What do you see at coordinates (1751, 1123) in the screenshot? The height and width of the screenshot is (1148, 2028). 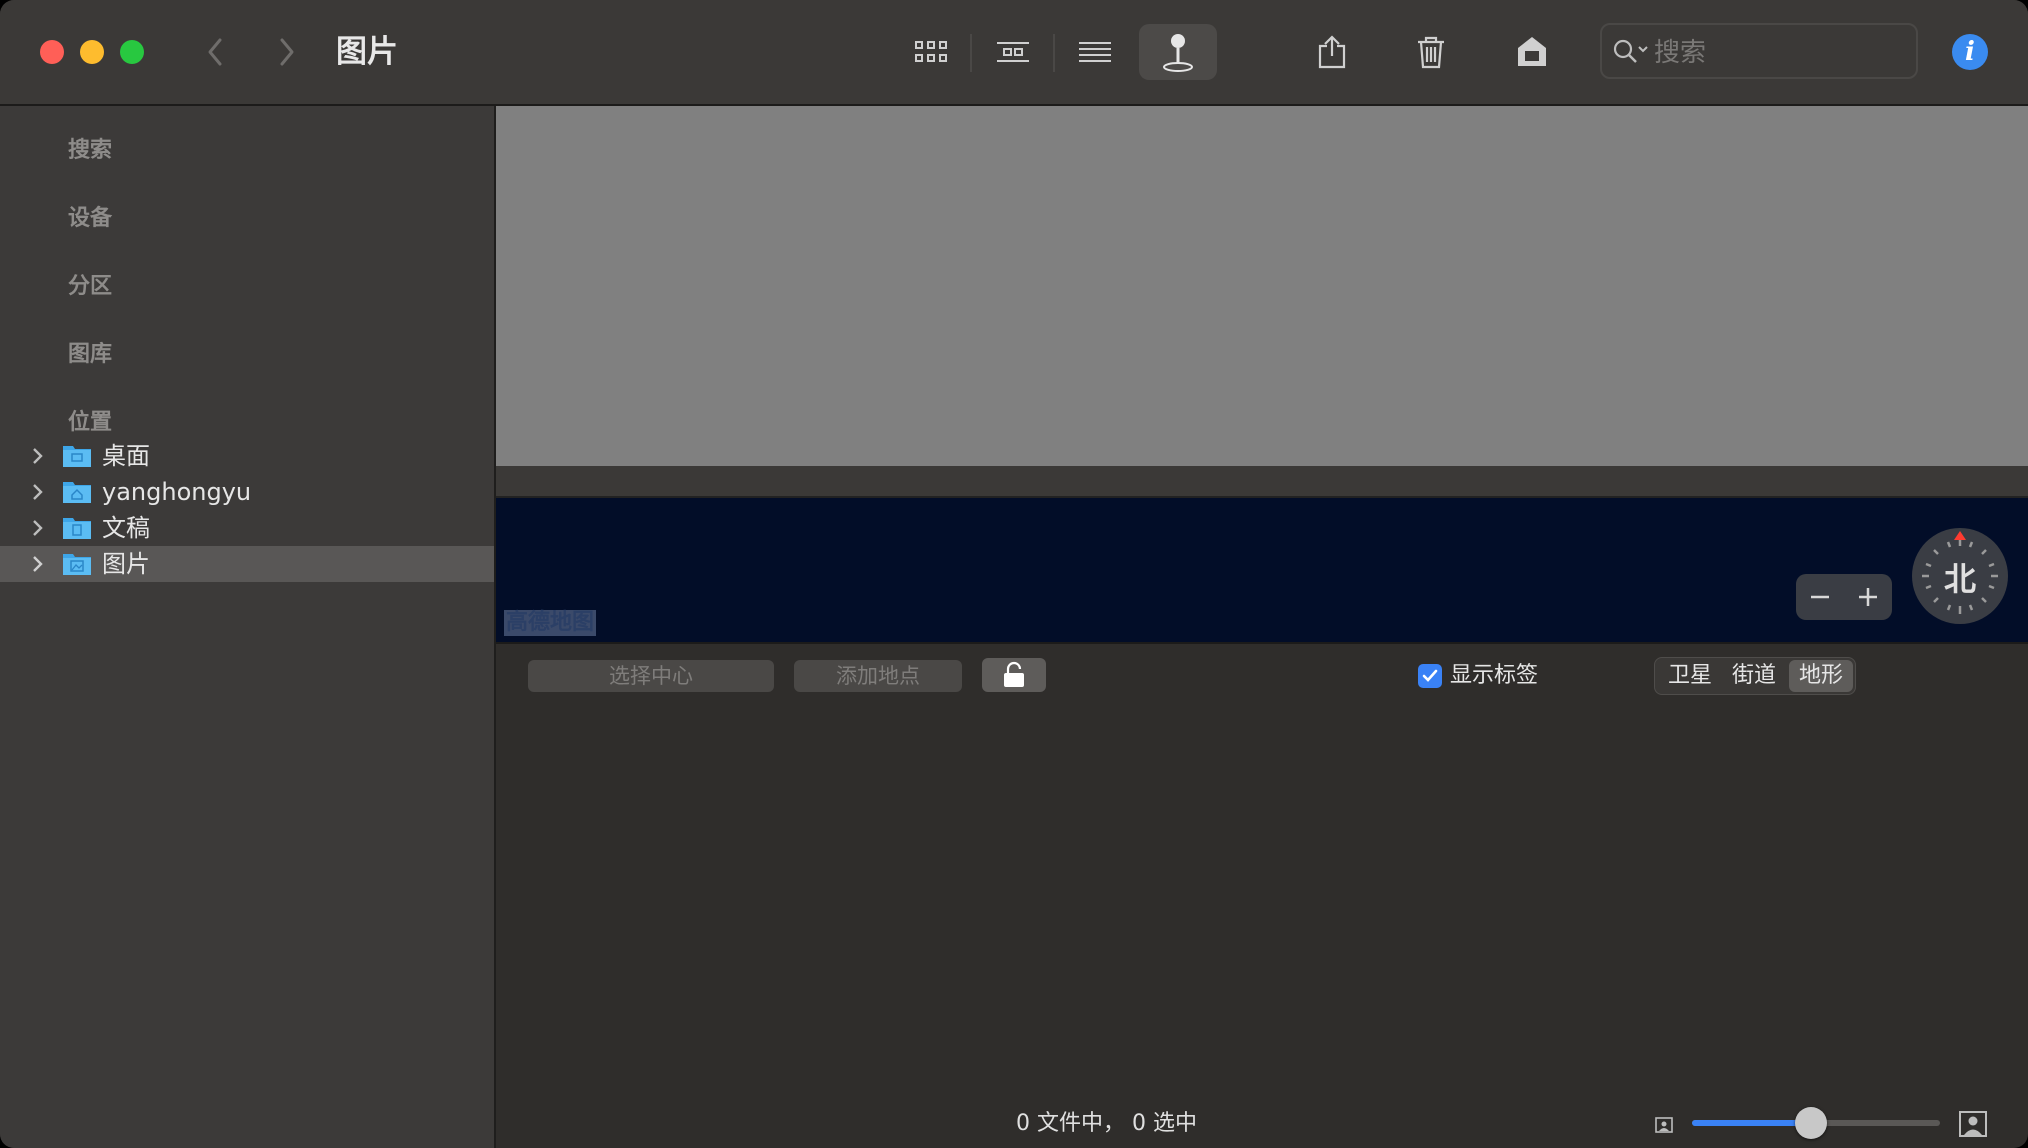 I see `slider-fill` at bounding box center [1751, 1123].